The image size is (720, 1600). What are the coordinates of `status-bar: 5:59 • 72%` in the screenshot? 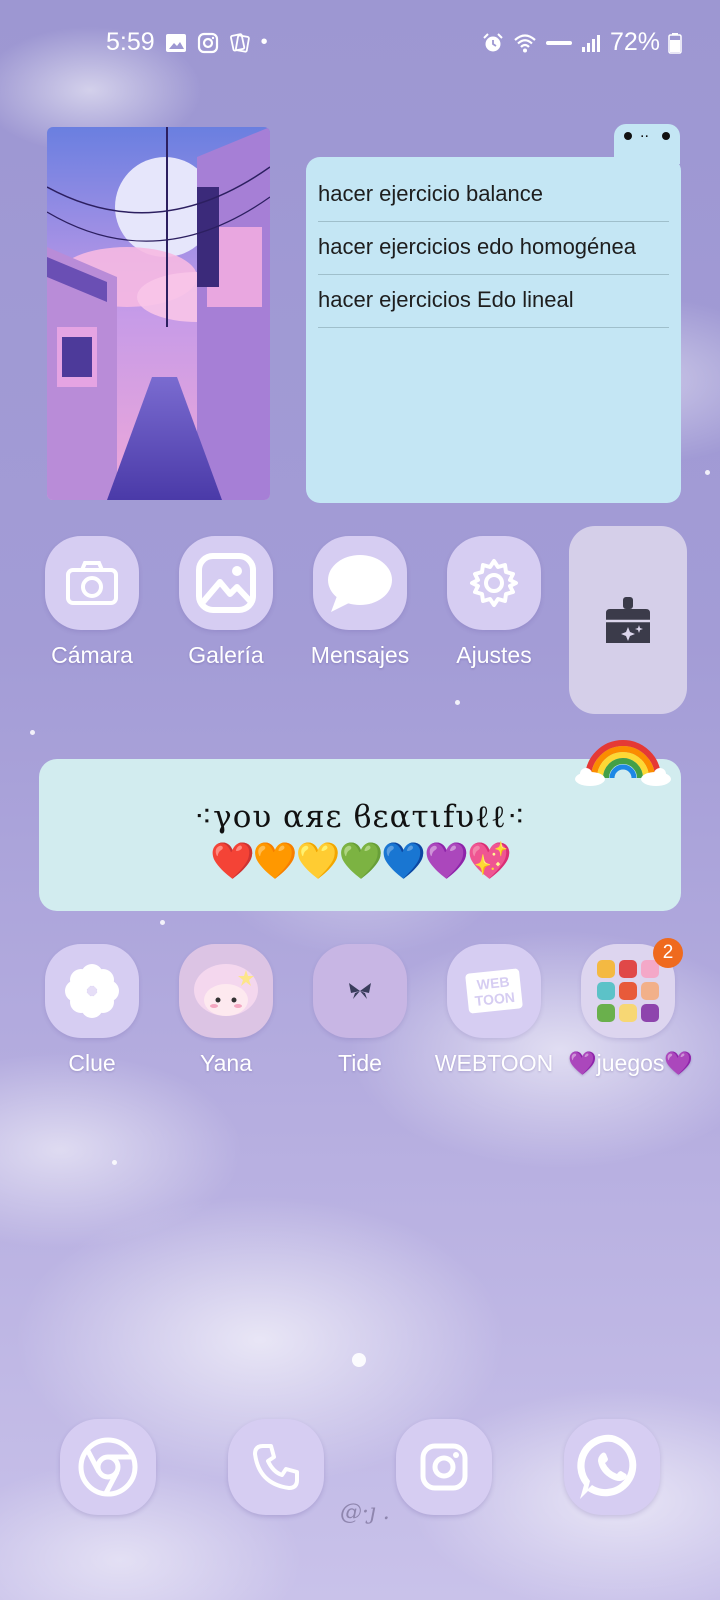 It's located at (360, 45).